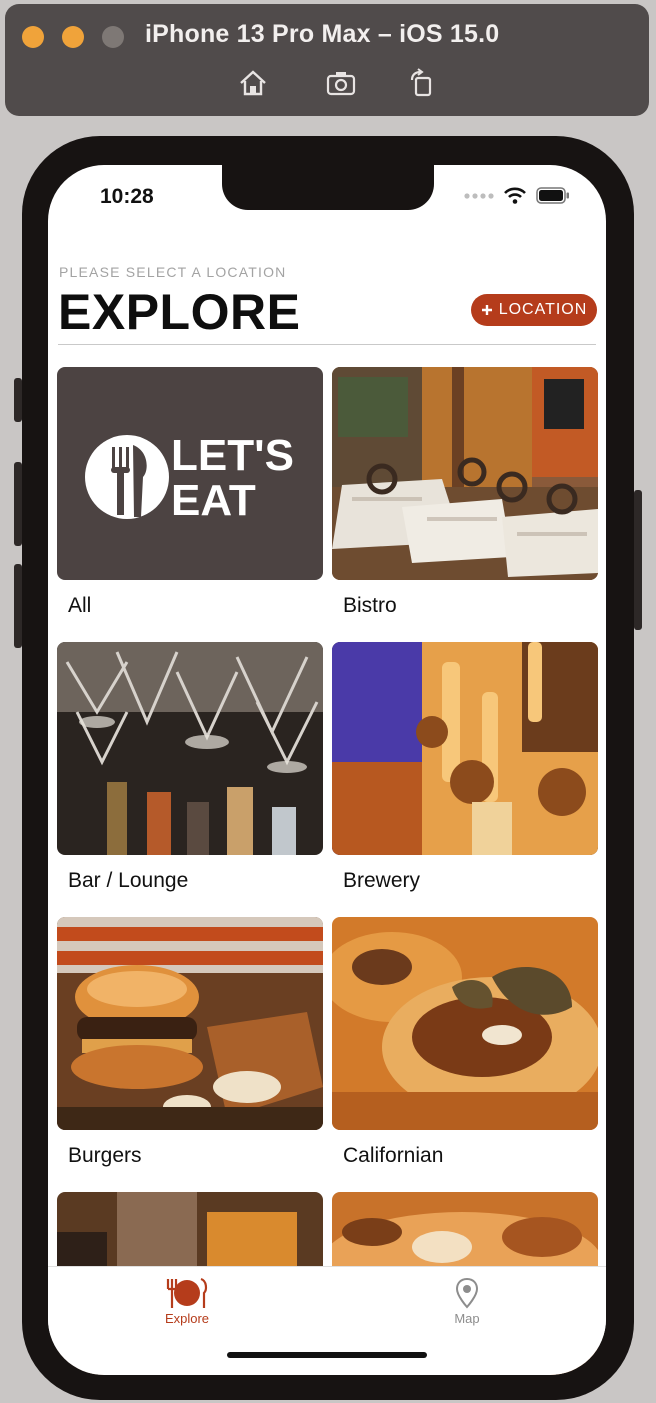  What do you see at coordinates (322, 34) in the screenshot?
I see `simulator-title: iPhone 13 Pro Max – iOS 15.0` at bounding box center [322, 34].